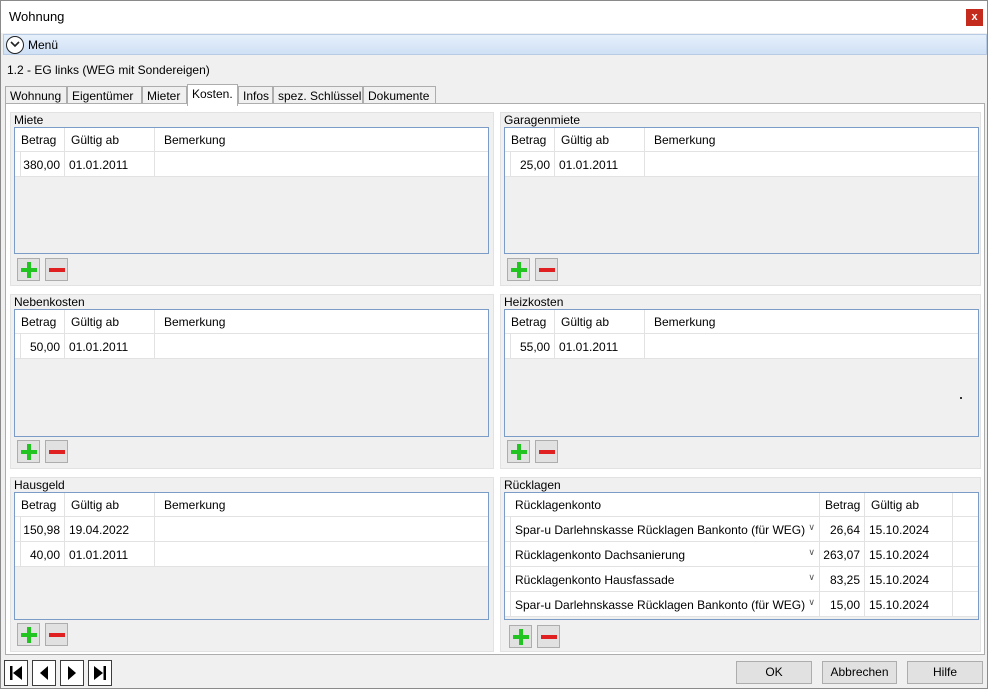 The height and width of the screenshot is (689, 988). I want to click on previous-record-button, so click(44, 673).